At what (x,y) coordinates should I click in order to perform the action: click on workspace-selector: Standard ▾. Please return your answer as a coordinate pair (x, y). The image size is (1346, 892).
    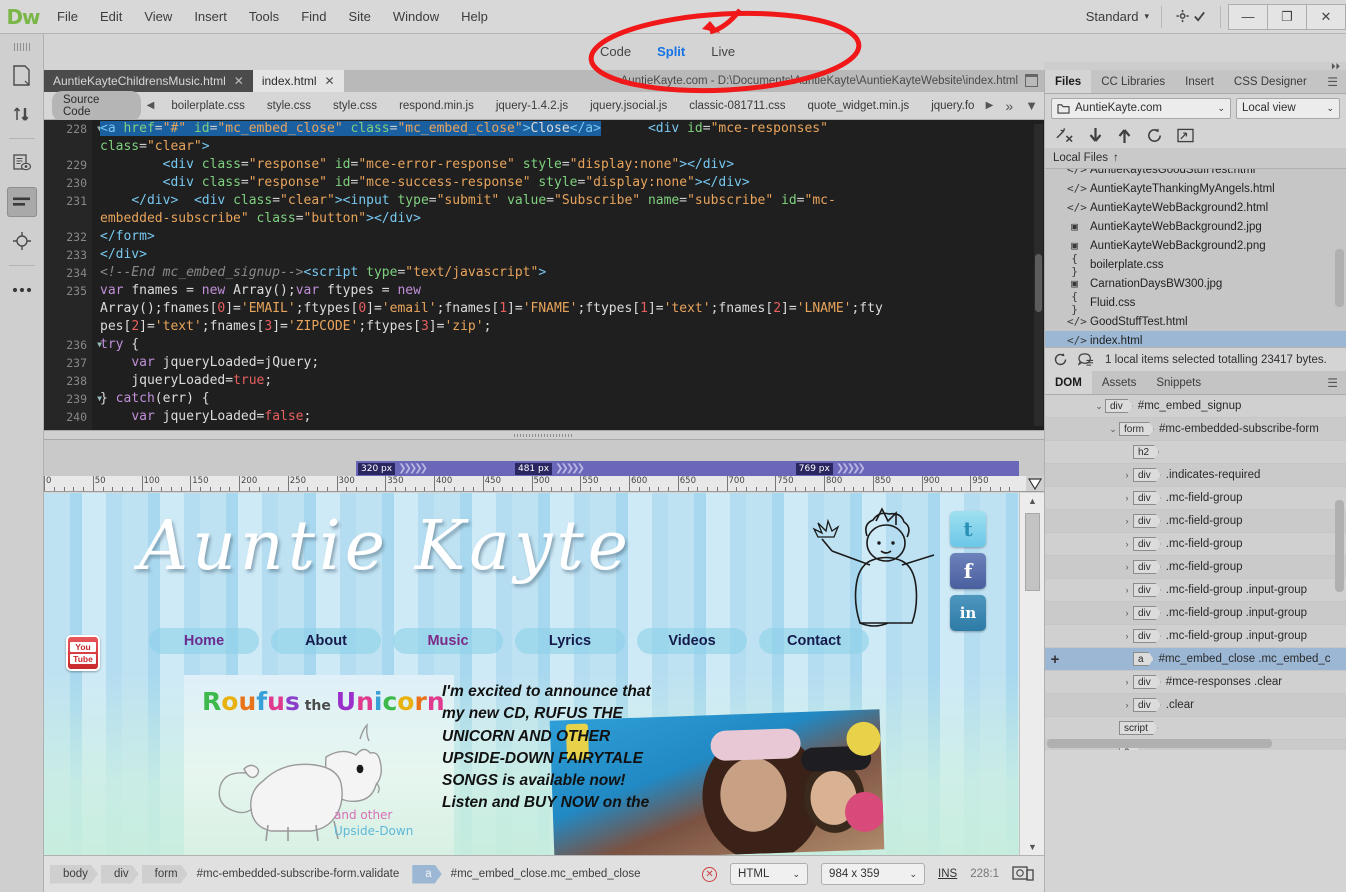
    Looking at the image, I should click on (1118, 16).